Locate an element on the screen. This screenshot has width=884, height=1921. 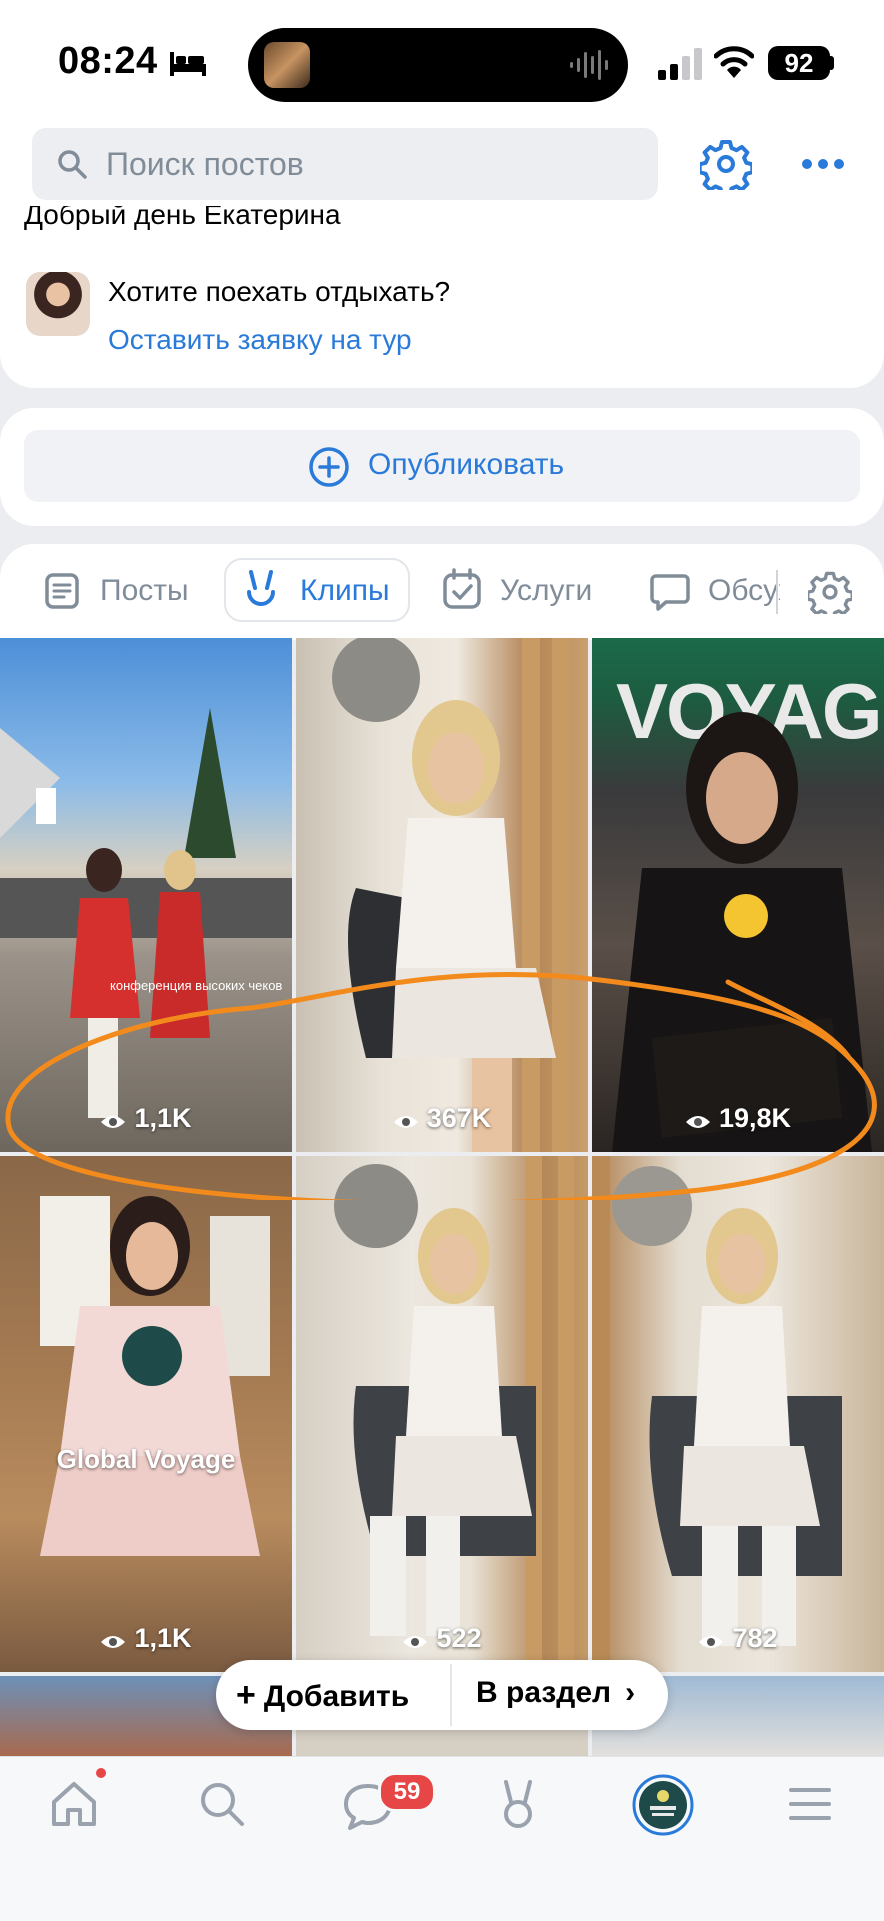
wifi-icon is located at coordinates (734, 62).